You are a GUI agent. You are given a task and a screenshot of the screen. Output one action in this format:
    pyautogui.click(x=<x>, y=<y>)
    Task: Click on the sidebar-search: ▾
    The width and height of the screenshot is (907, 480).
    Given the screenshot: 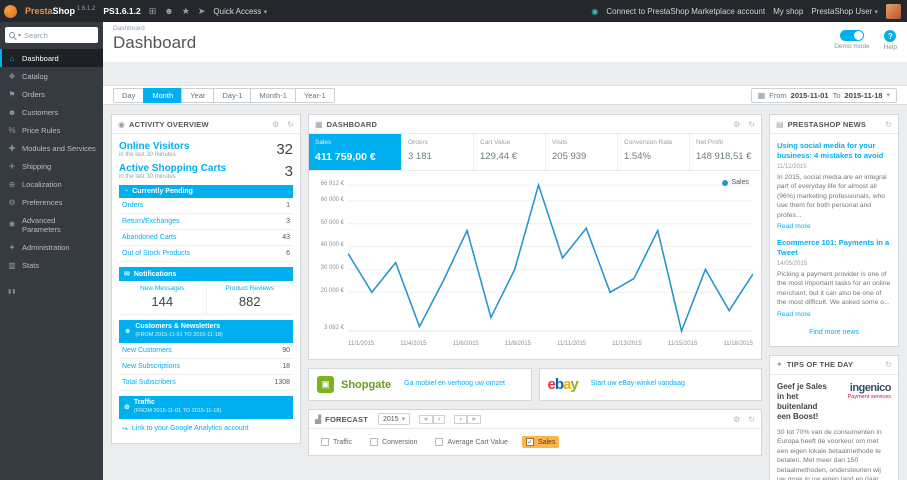 What is the action you would take?
    pyautogui.click(x=51, y=35)
    